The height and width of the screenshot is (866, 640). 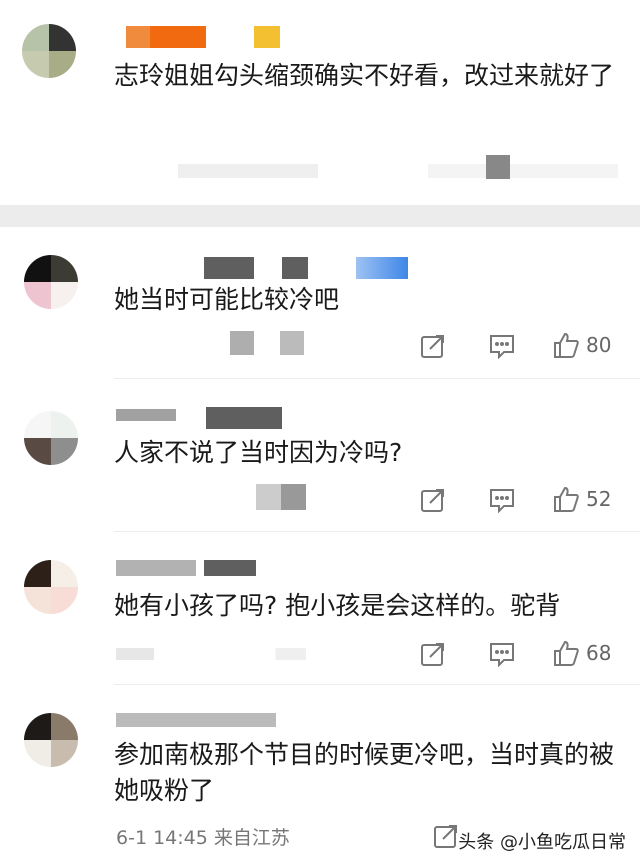 I want to click on comment-text: 志玲姐姐勾头缩颈确实不好看，改过来就好了, so click(x=364, y=75).